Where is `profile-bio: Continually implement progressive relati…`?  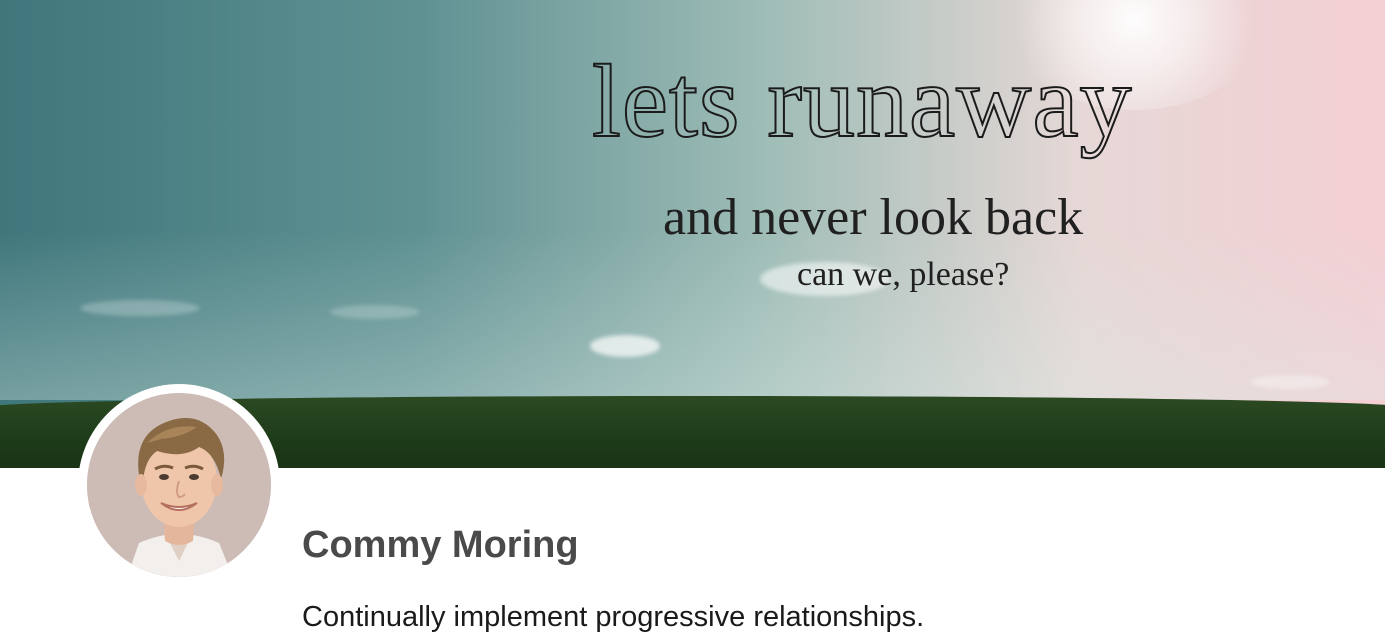 profile-bio: Continually implement progressive relati… is located at coordinates (613, 617).